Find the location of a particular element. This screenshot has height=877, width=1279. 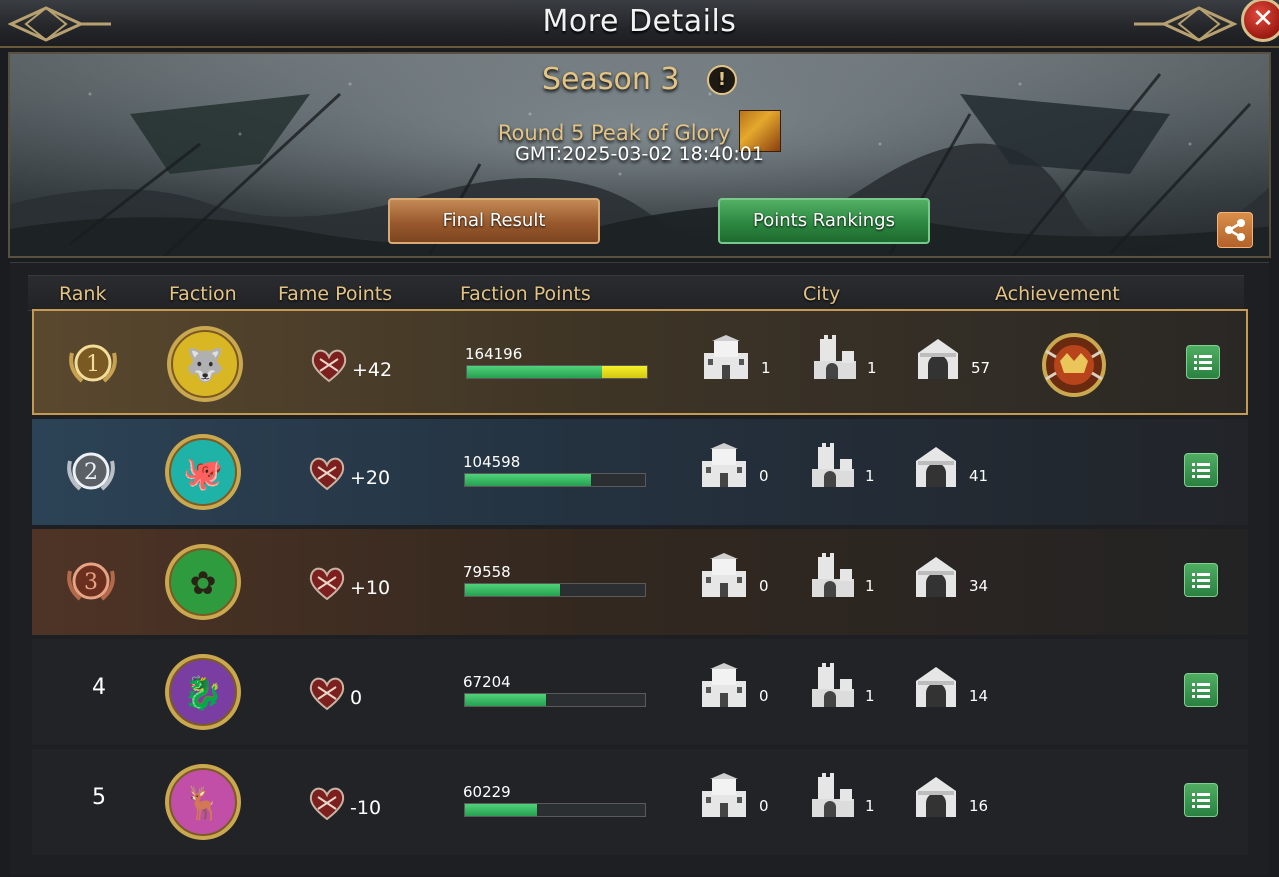

faction-kraken-icon: 🐙 is located at coordinates (203, 472).